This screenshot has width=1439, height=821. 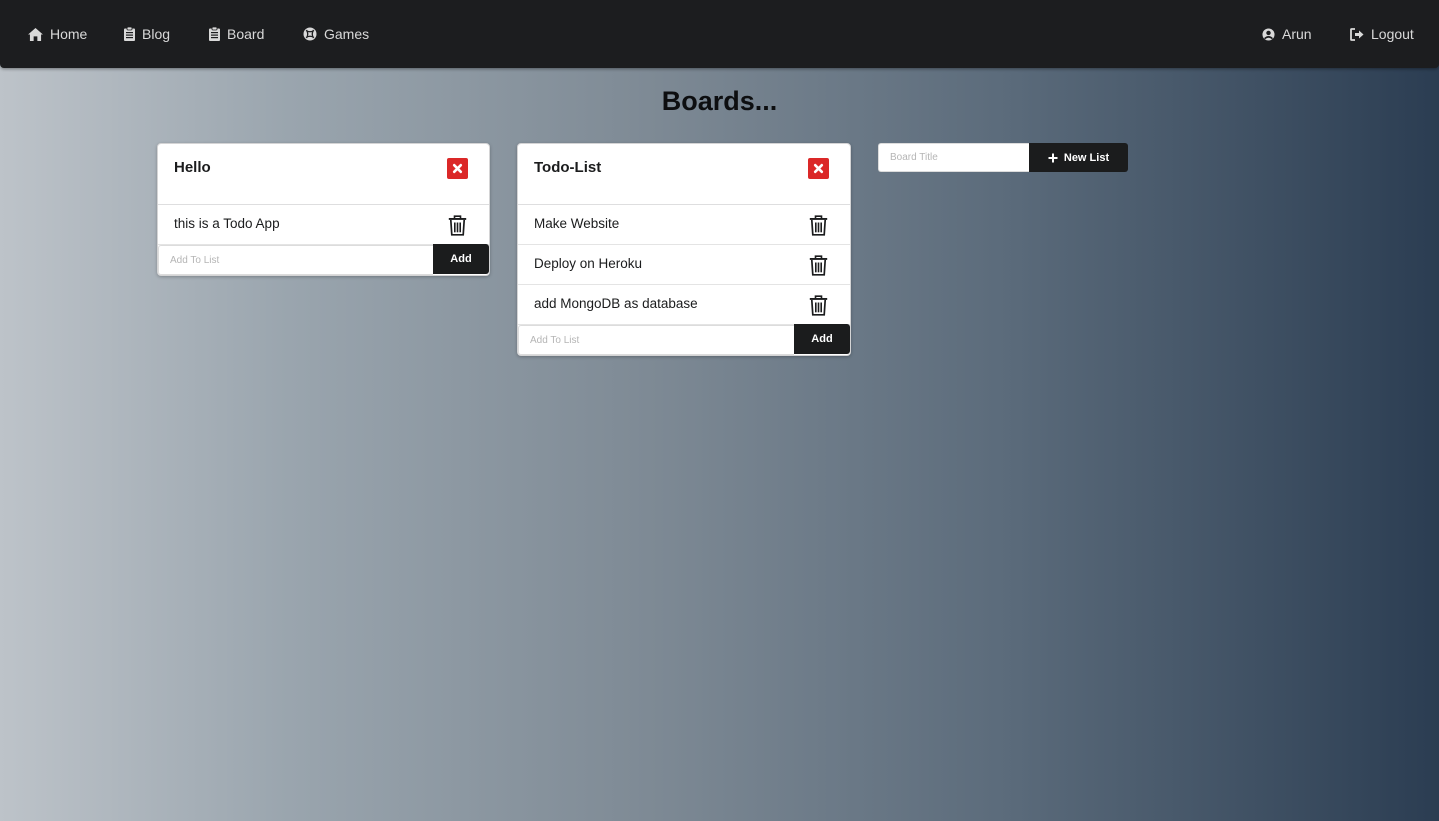 I want to click on list-item: this is a Todo App, so click(x=323, y=225).